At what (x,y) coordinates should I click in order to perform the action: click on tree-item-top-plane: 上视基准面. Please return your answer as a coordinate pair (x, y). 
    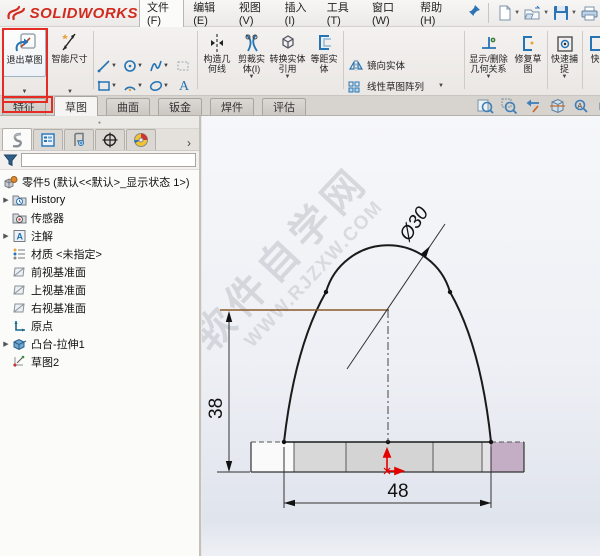
    Looking at the image, I should click on (99, 290).